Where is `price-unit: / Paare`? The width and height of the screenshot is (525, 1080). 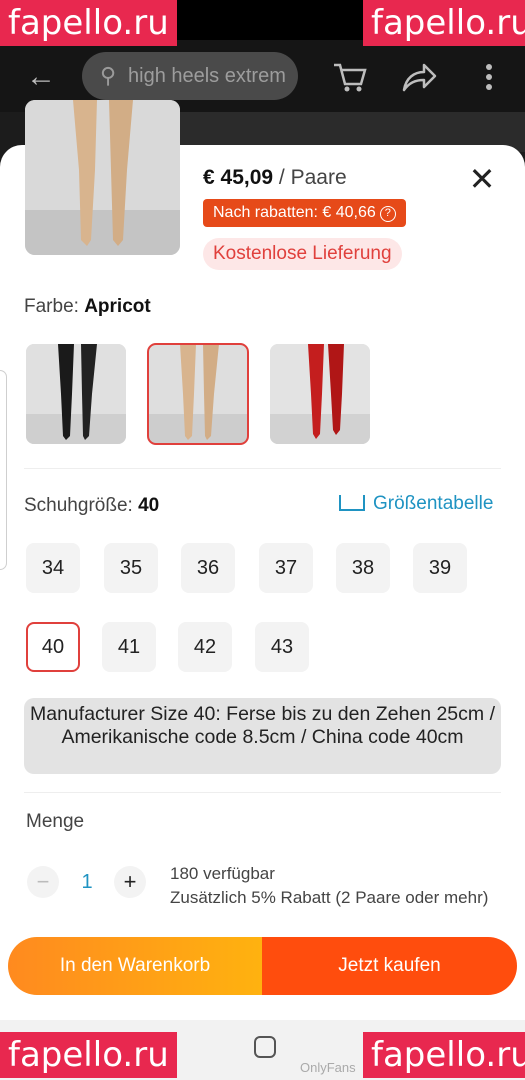 price-unit: / Paare is located at coordinates (310, 177).